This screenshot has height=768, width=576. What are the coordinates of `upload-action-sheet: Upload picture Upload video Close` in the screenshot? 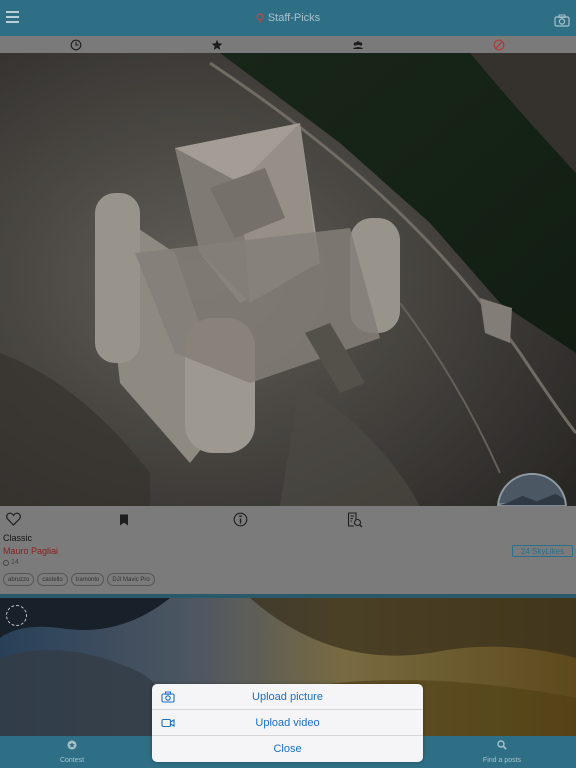 It's located at (287, 723).